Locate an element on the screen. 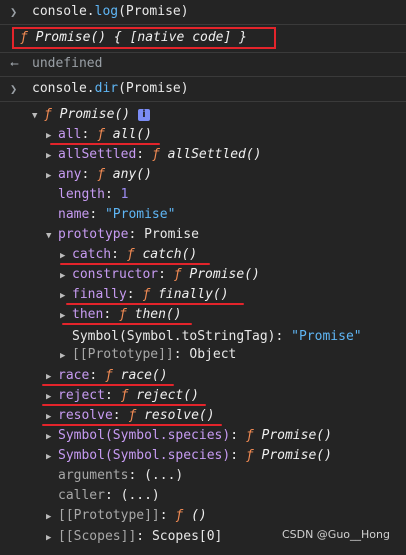 The height and width of the screenshot is (555, 406). input-chevron-icon-2: ❯ is located at coordinates (14, 89).